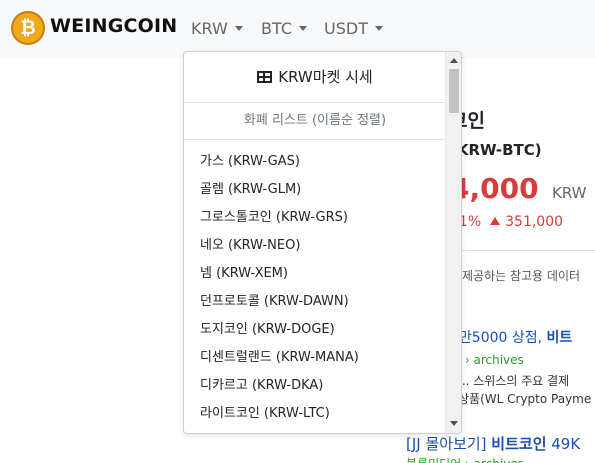  I want to click on bitcoin-logo-icon: ₿, so click(28, 28).